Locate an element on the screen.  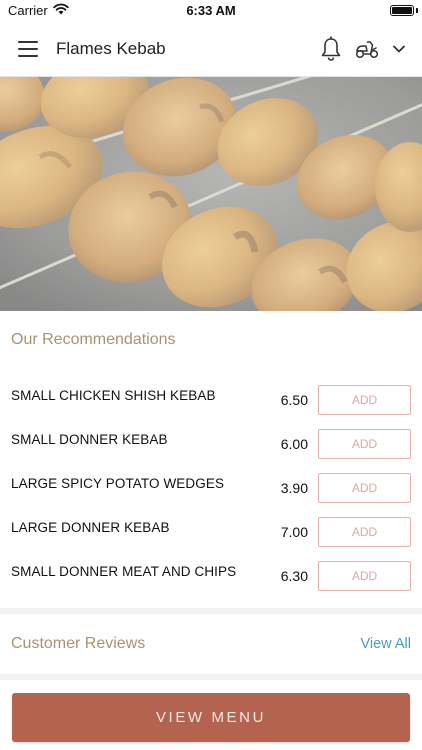
recommendation-item: SMALL DONNER KEBAB 6.00 ADD is located at coordinates (211, 451).